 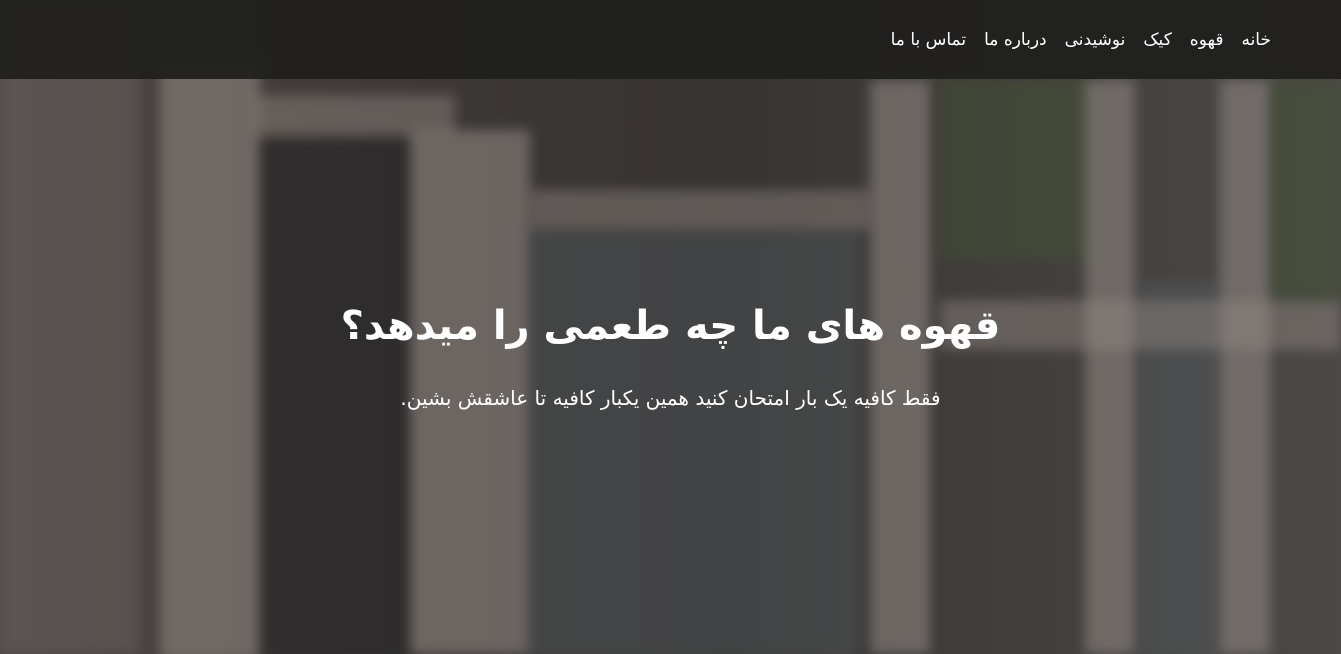 I want to click on nav-item-contact: تماس با ما, so click(x=929, y=40).